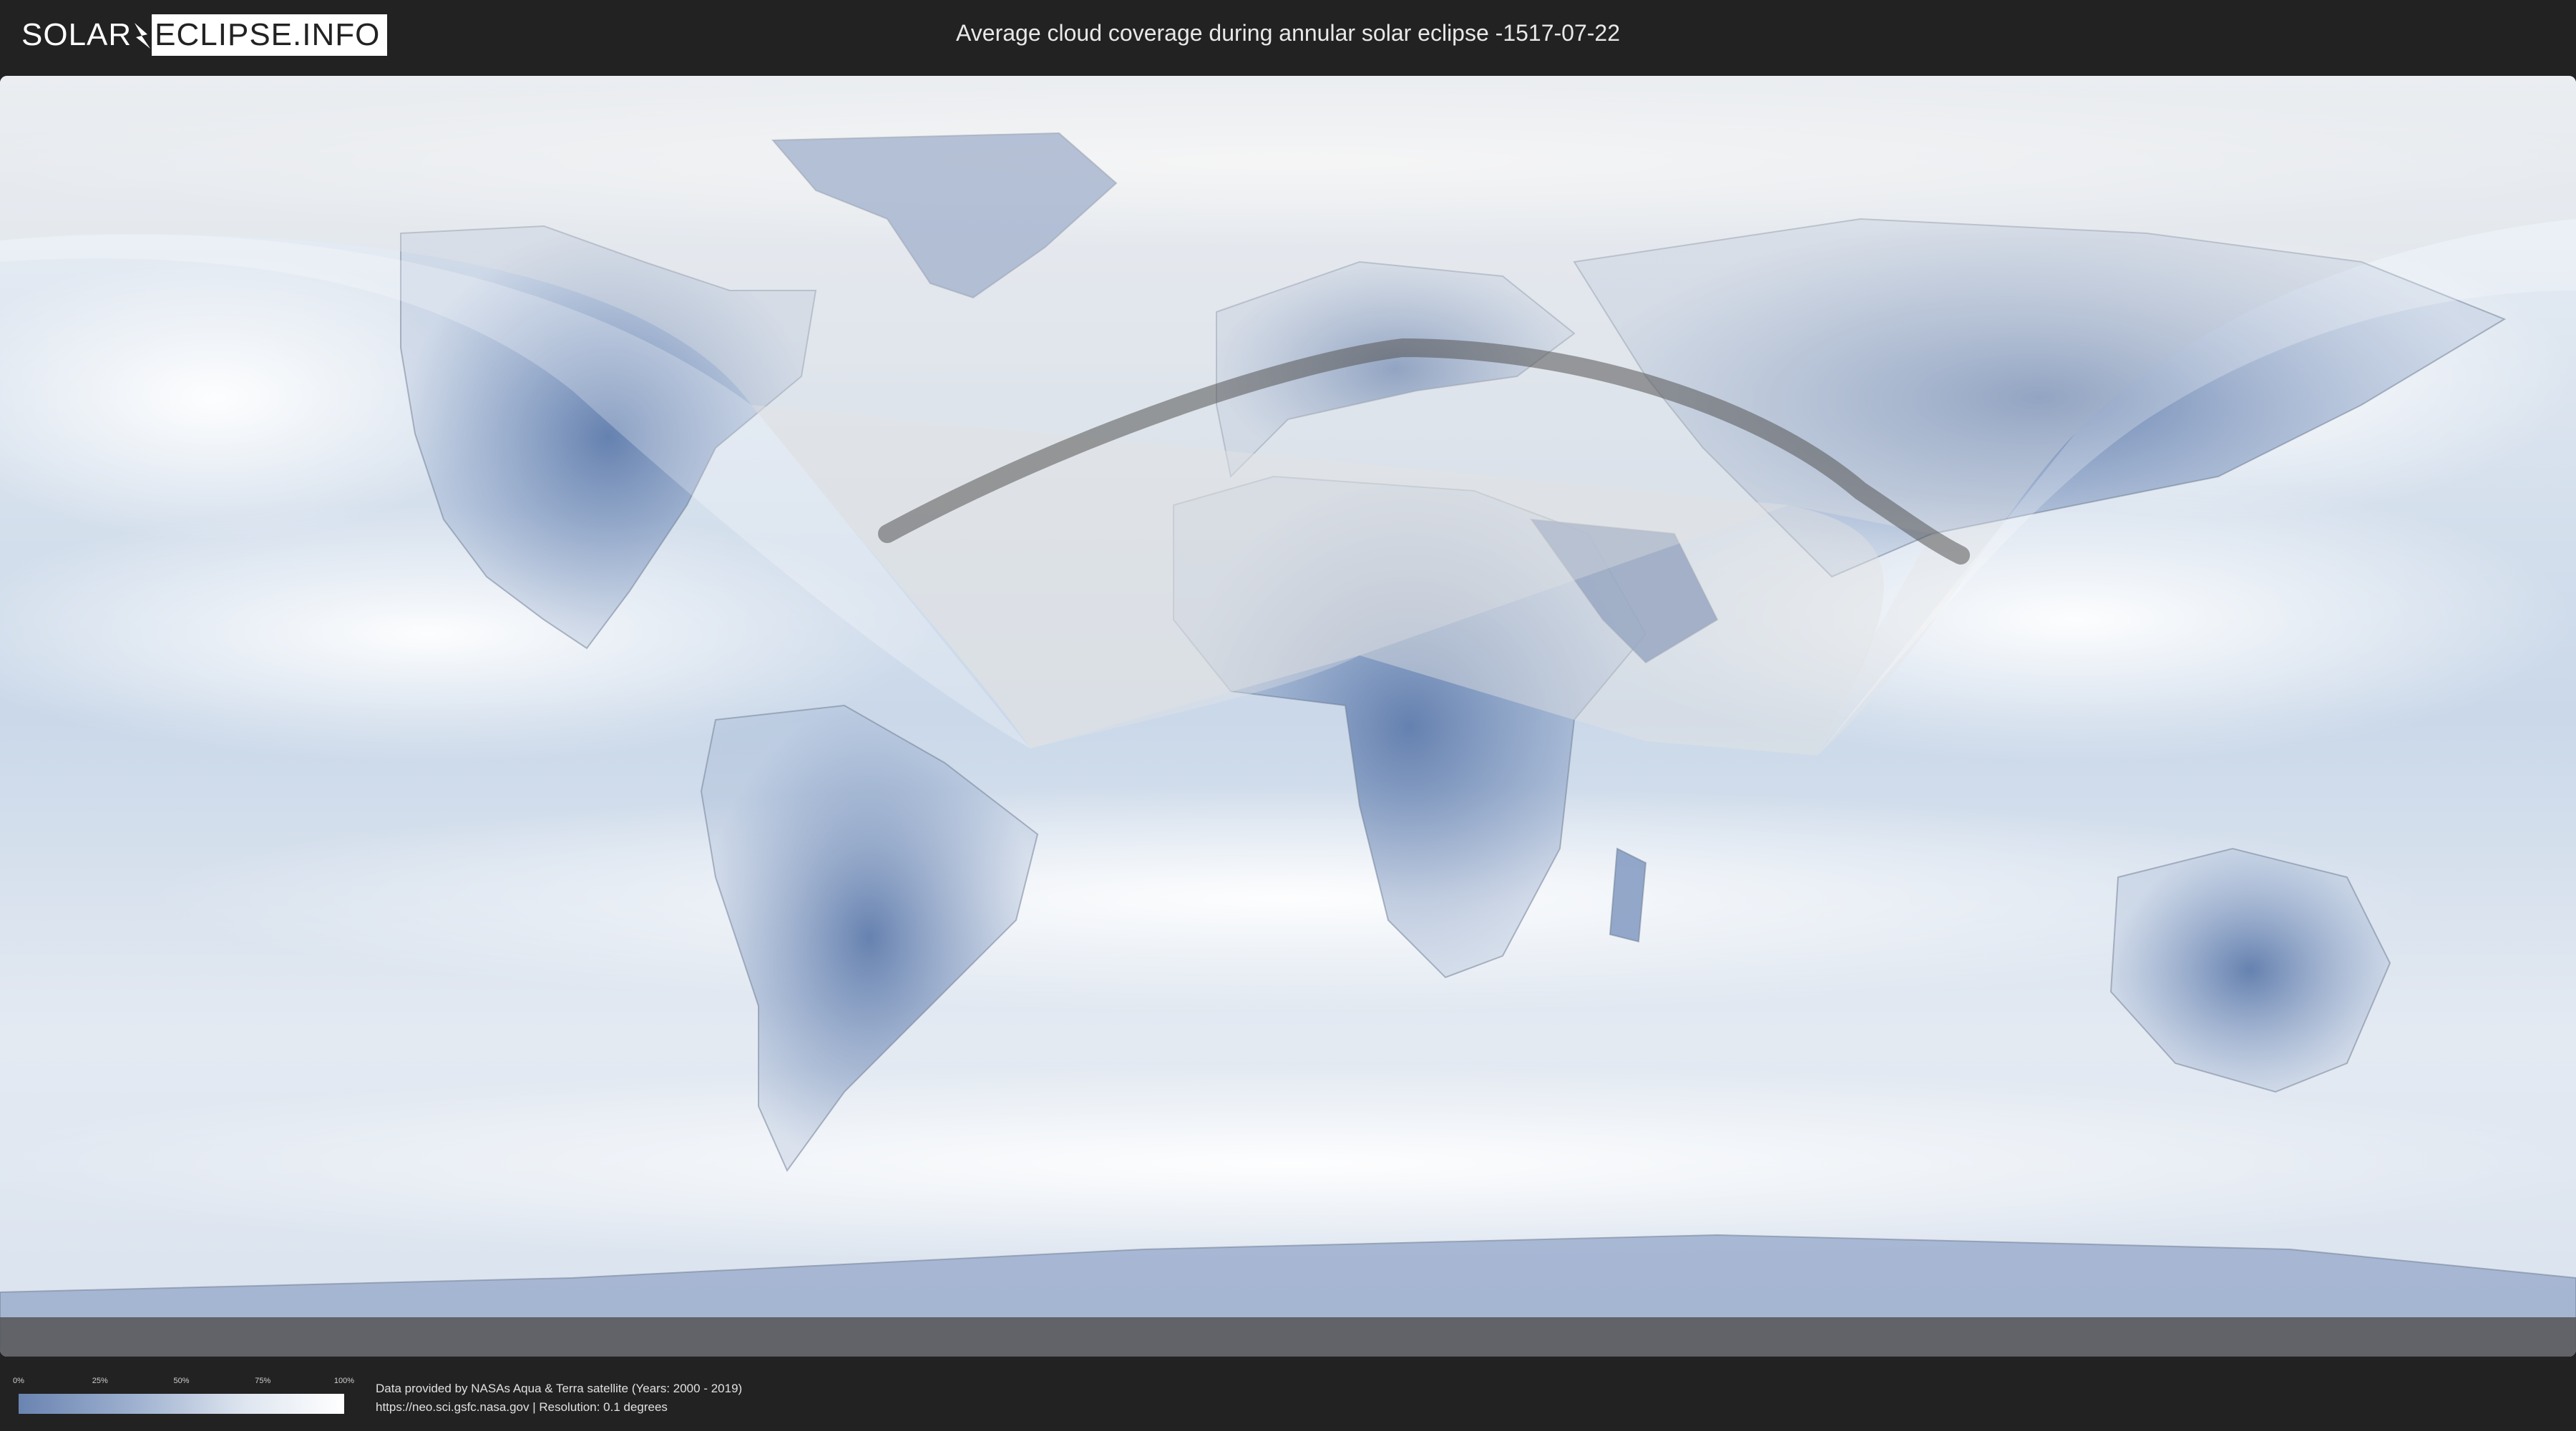  Describe the element at coordinates (181, 1381) in the screenshot. I see `legend-tick-50: 50%` at that location.